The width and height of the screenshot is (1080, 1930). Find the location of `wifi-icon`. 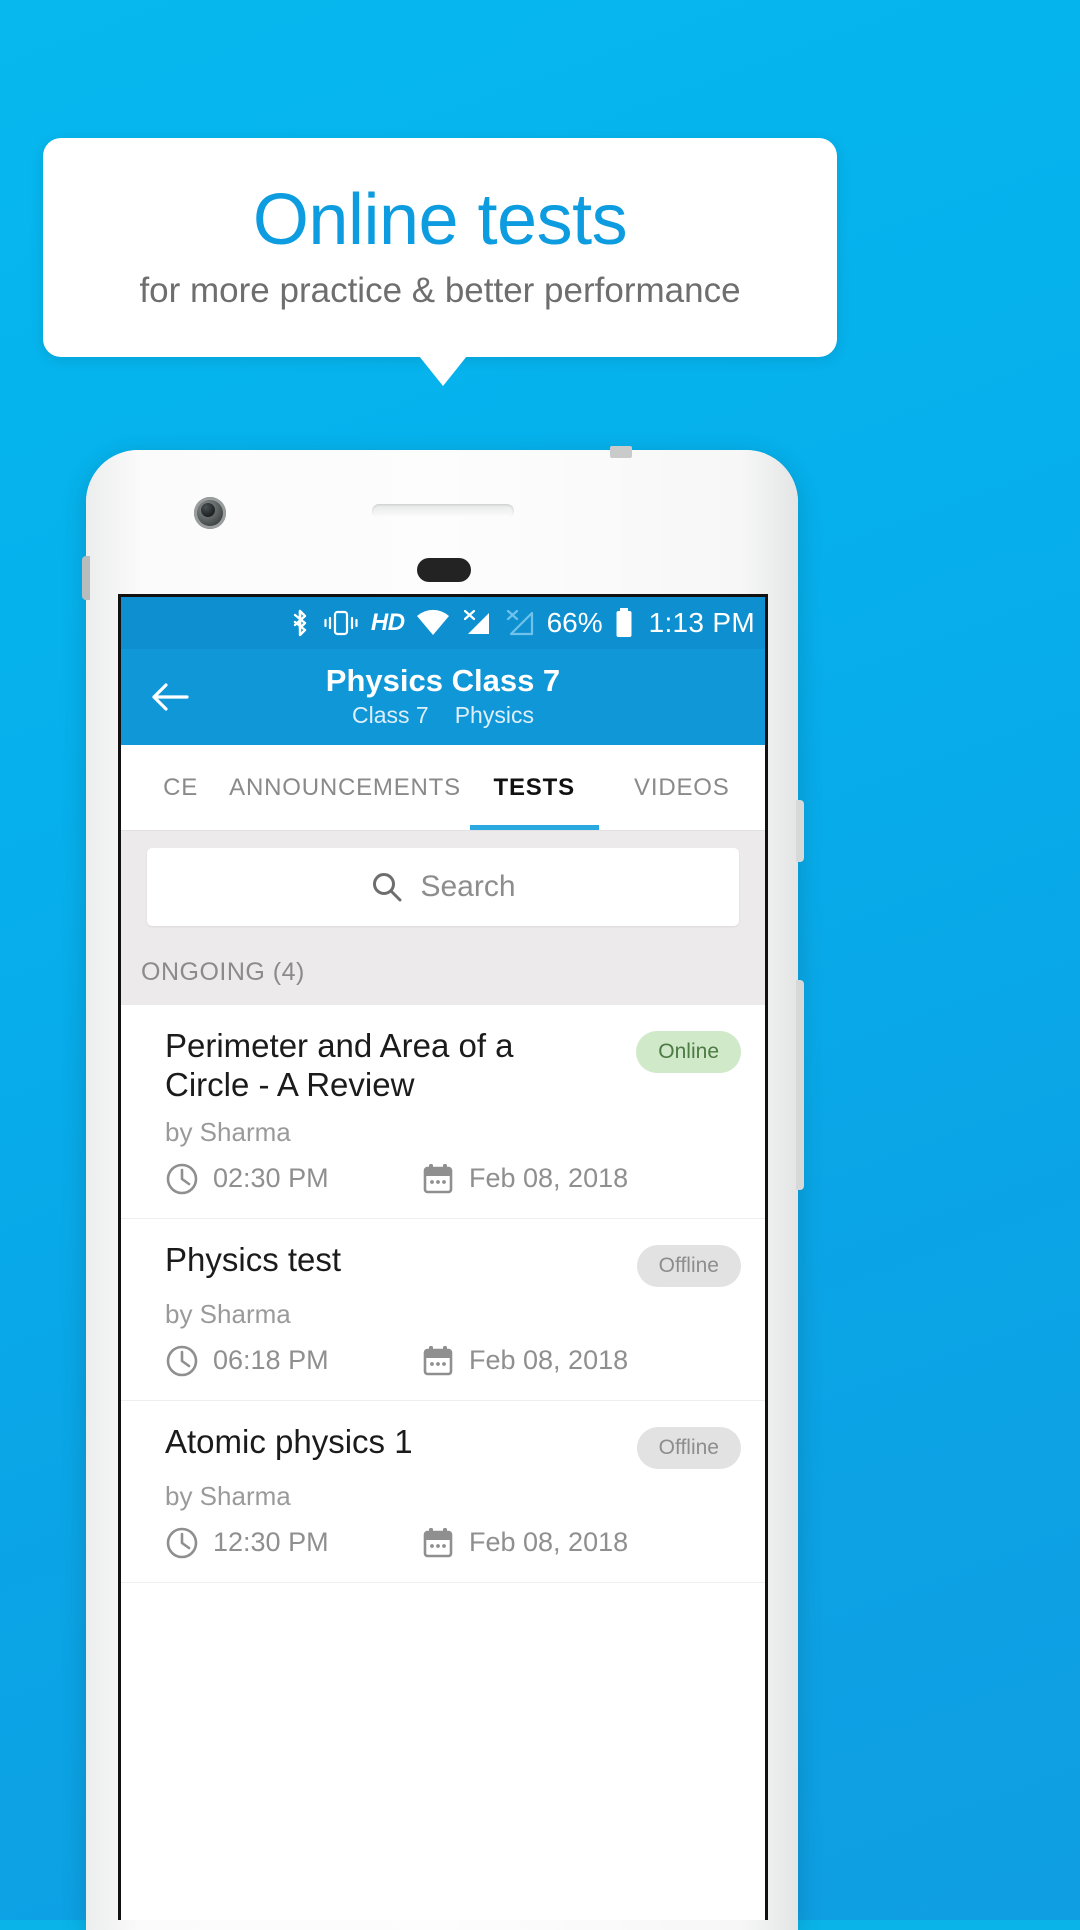

wifi-icon is located at coordinates (433, 623).